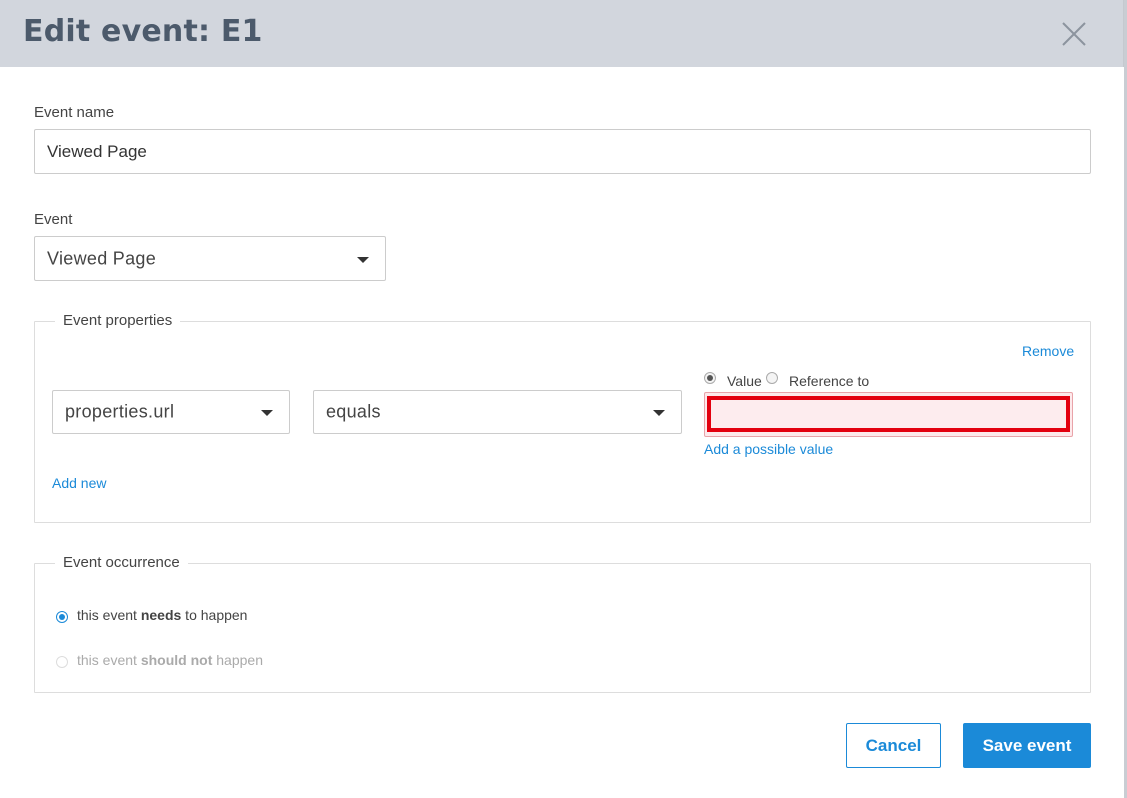 This screenshot has width=1127, height=798. I want to click on value-input, so click(888, 414).